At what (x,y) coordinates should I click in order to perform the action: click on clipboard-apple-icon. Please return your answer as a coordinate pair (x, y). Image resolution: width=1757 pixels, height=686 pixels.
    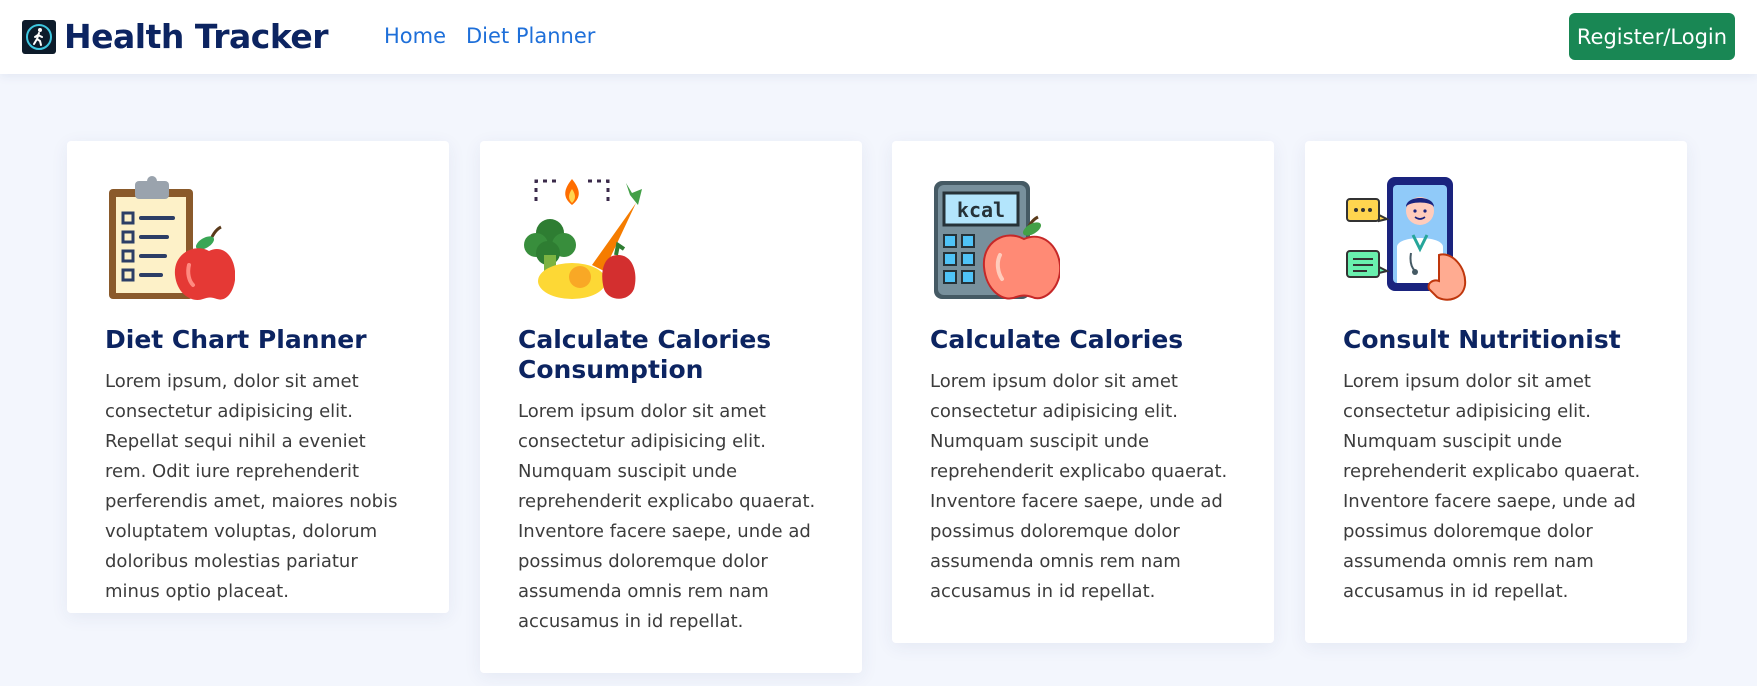
    Looking at the image, I should click on (172, 238).